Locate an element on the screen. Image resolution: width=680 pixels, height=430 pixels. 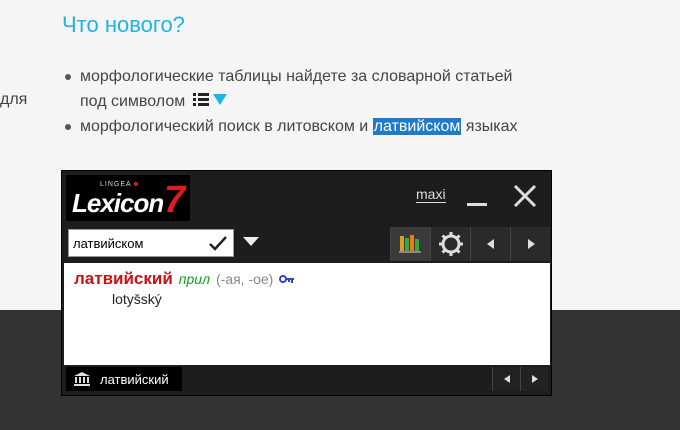
history-forward-button is located at coordinates (534, 379).